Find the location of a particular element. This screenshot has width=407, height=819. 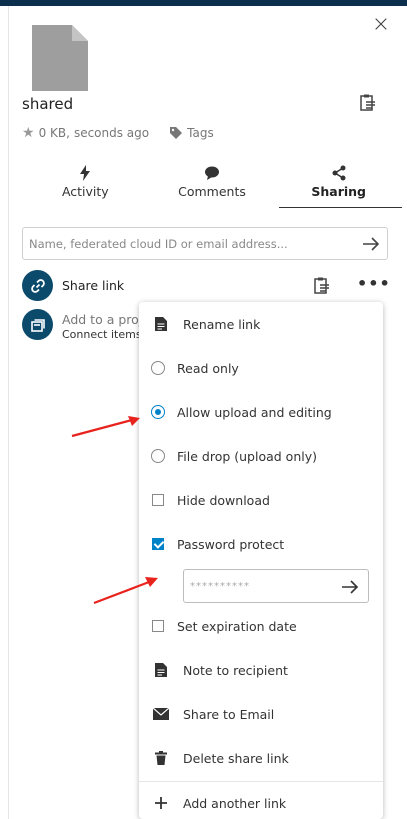

radio-read-only is located at coordinates (158, 368).